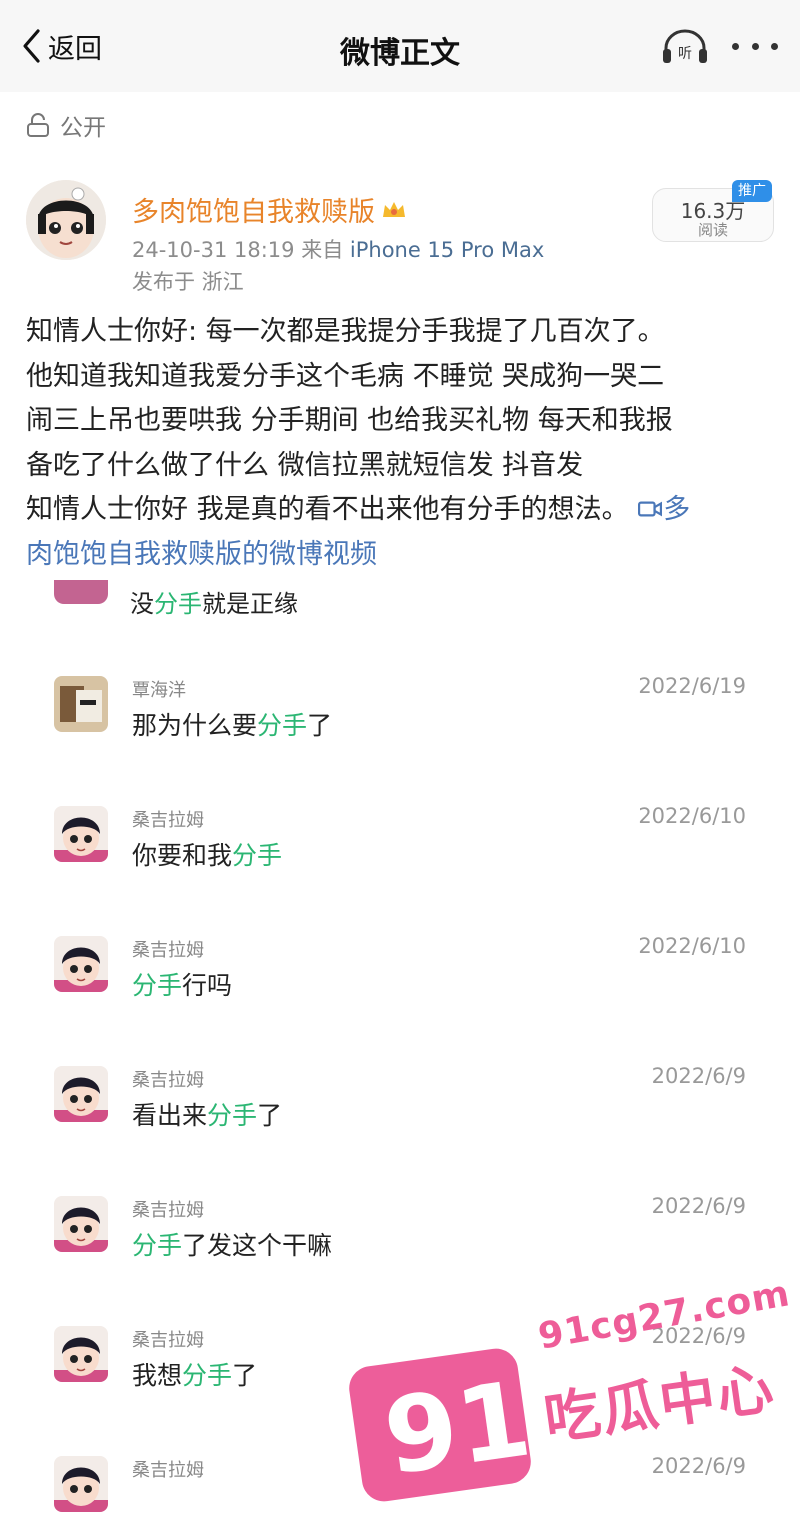 The width and height of the screenshot is (800, 1519). Describe the element at coordinates (207, 985) in the screenshot. I see `msg-text-part: 行吗` at that location.